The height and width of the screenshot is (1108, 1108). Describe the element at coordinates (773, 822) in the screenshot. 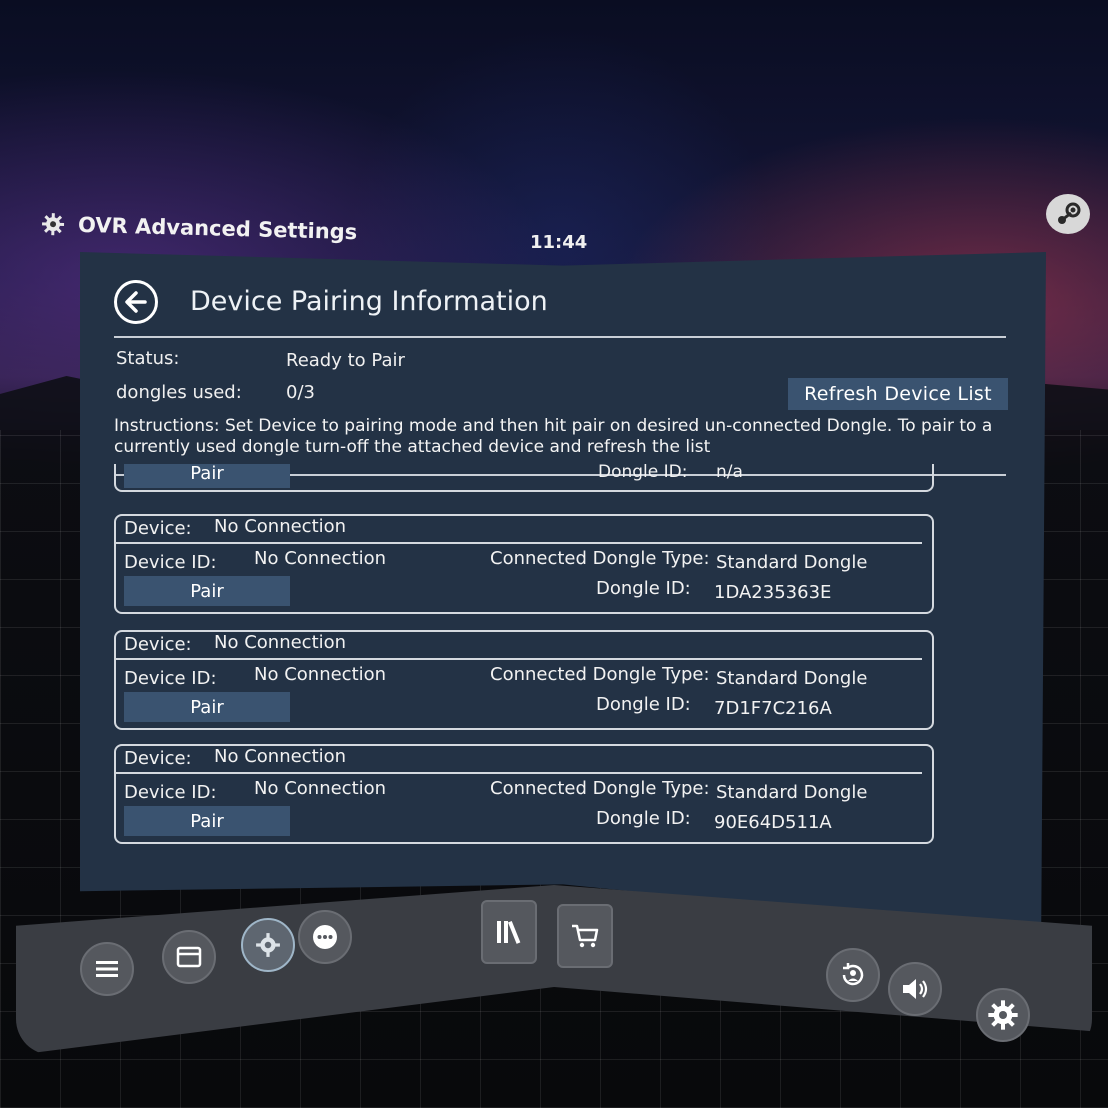

I see `dongle-id-value: 90E64D511A` at that location.